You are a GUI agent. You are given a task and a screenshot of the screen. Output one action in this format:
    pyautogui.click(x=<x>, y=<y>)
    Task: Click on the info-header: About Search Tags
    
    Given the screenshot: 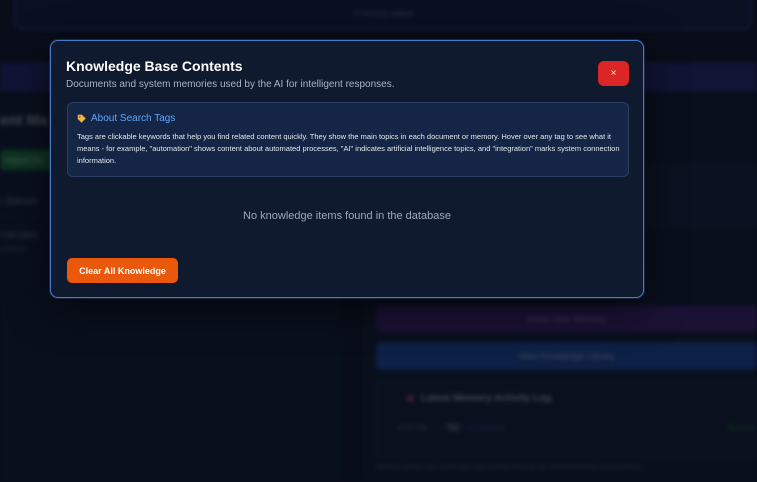 What is the action you would take?
    pyautogui.click(x=126, y=118)
    